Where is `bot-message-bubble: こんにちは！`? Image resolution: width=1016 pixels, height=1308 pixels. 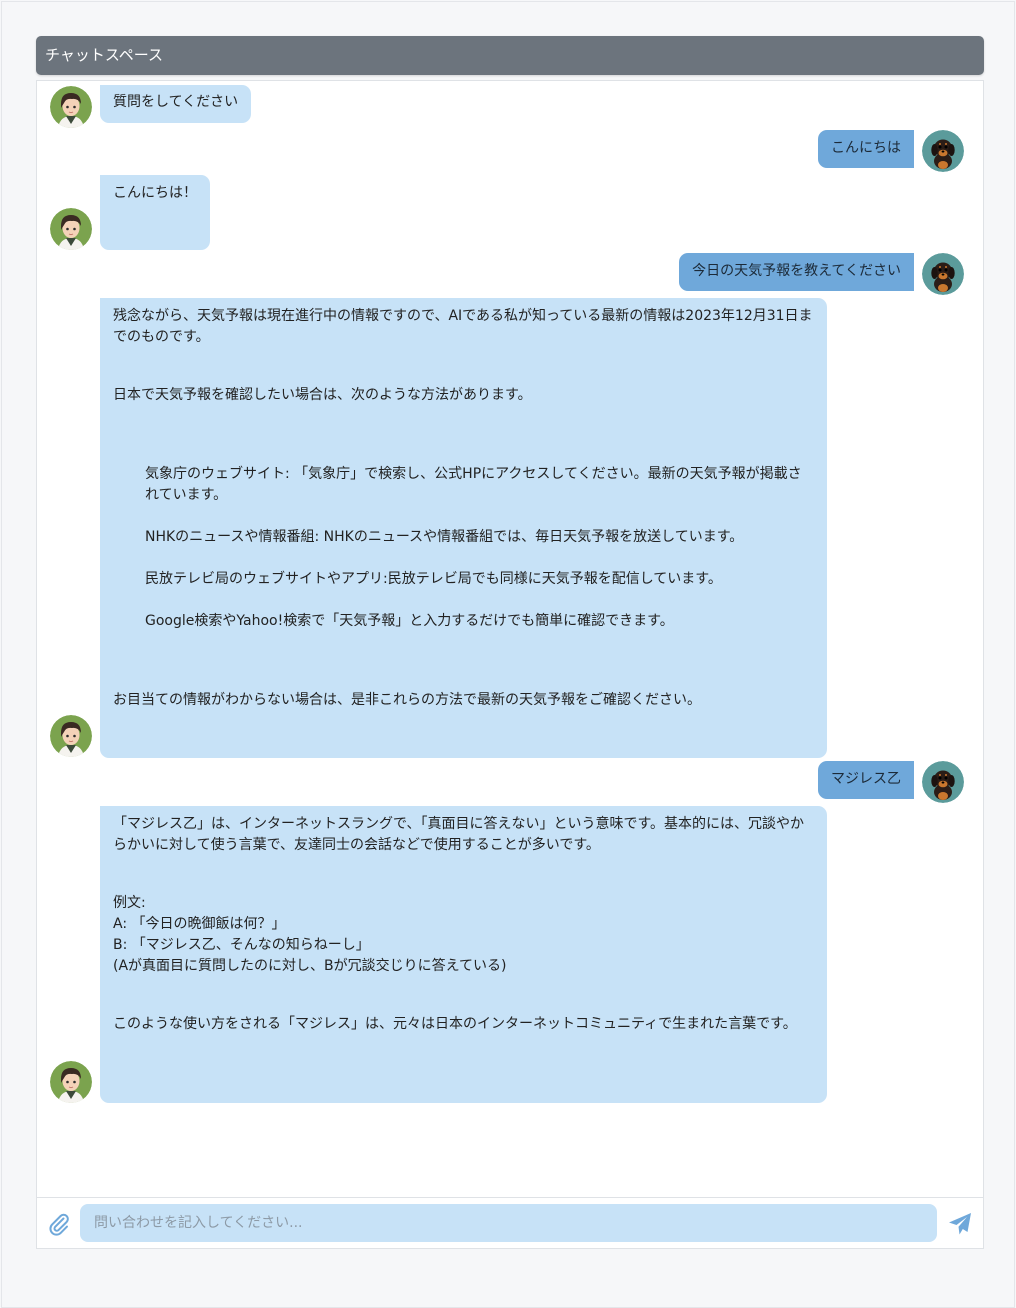 bot-message-bubble: こんにちは！ is located at coordinates (155, 212).